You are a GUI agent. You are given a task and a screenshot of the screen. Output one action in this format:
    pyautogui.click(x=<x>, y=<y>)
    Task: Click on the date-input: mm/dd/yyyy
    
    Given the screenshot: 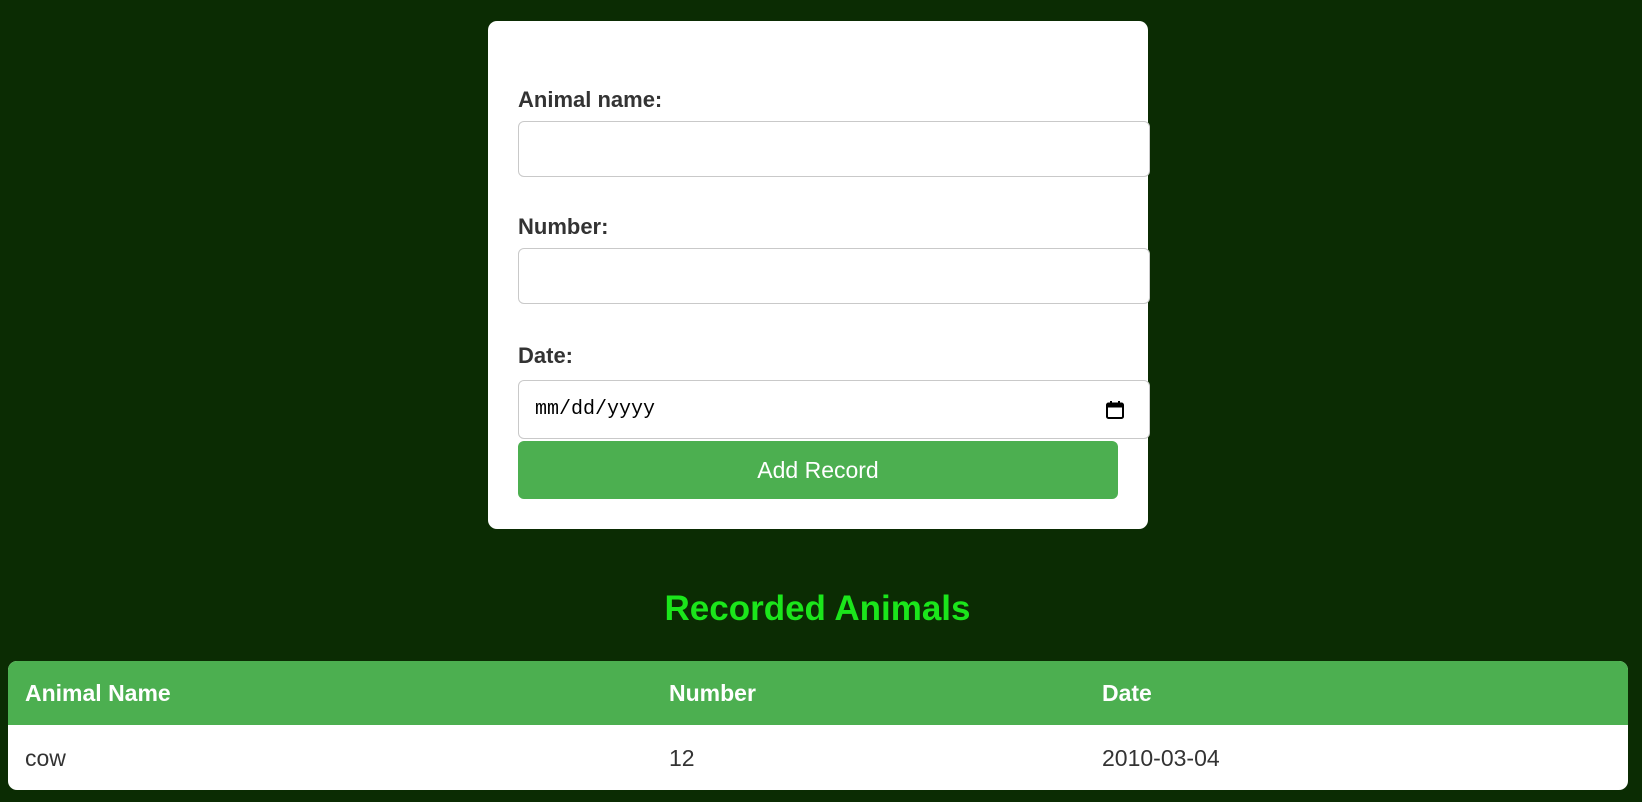 What is the action you would take?
    pyautogui.click(x=834, y=409)
    